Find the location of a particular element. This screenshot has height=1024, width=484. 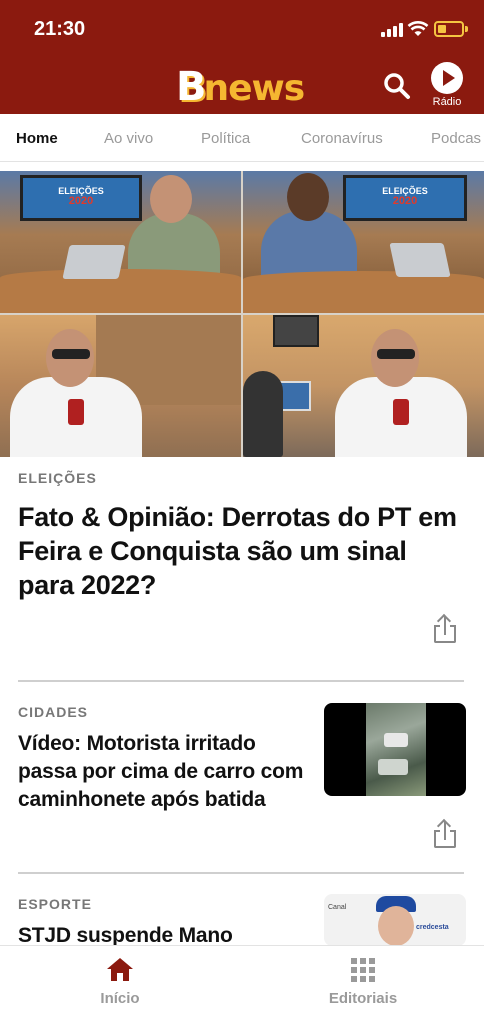

hero-photo-1: ELEIÇÕES 2020 is located at coordinates (120, 242).